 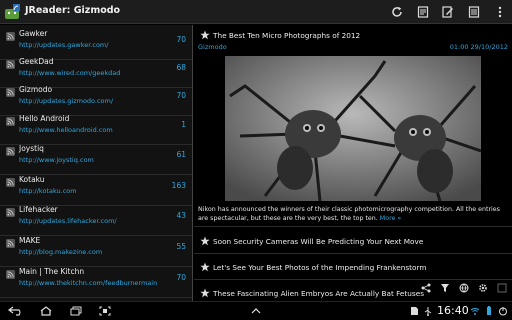 I want to click on home-icon, so click(x=46, y=311).